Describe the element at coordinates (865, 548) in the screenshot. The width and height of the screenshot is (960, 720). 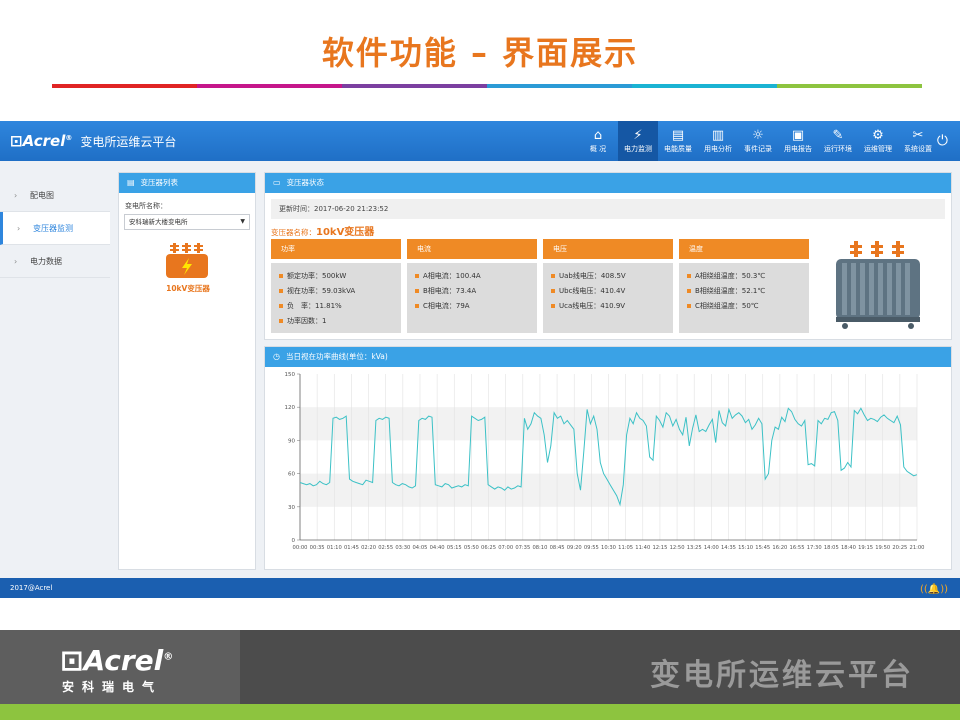
I see `x-tick-label: 19:15` at that location.